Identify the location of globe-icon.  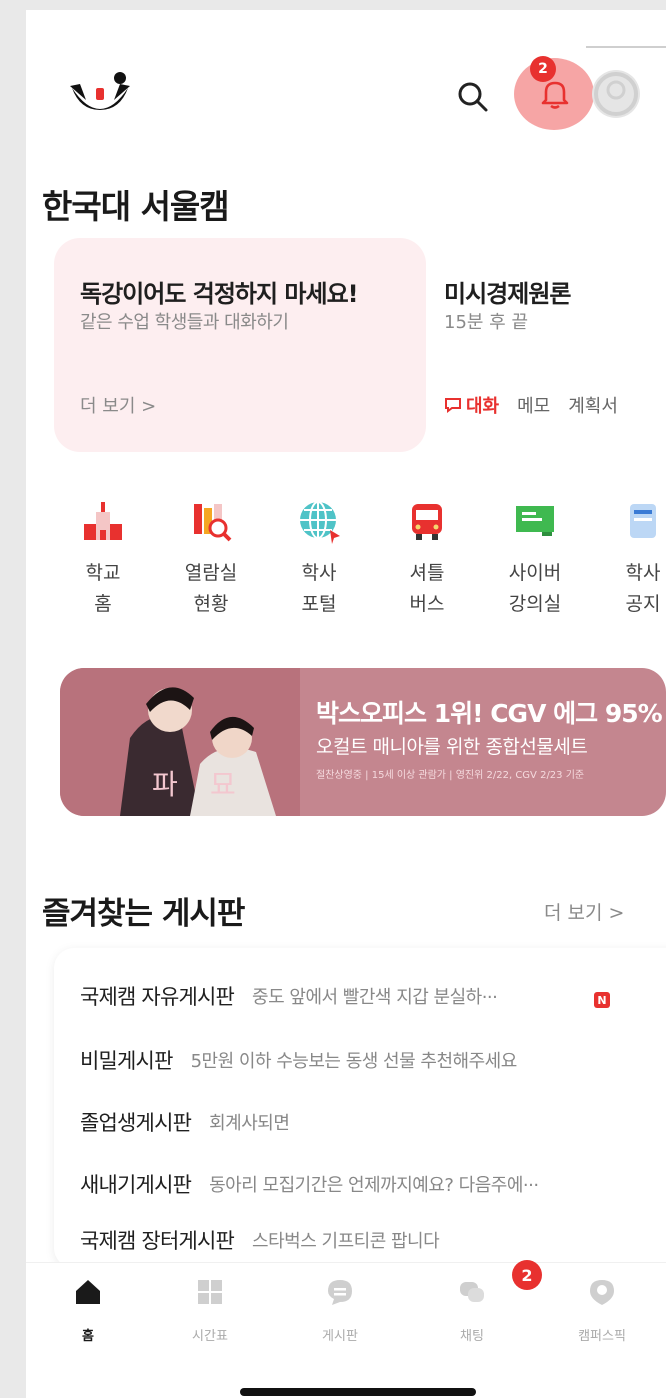
(320, 522).